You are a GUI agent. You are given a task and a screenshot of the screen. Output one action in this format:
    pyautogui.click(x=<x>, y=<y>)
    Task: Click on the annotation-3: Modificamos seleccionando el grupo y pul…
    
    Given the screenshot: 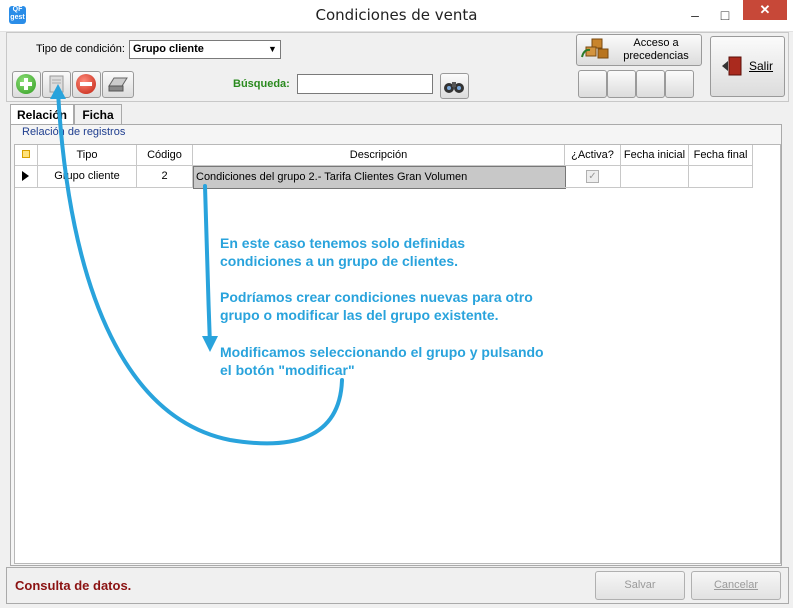 What is the action you would take?
    pyautogui.click(x=382, y=361)
    